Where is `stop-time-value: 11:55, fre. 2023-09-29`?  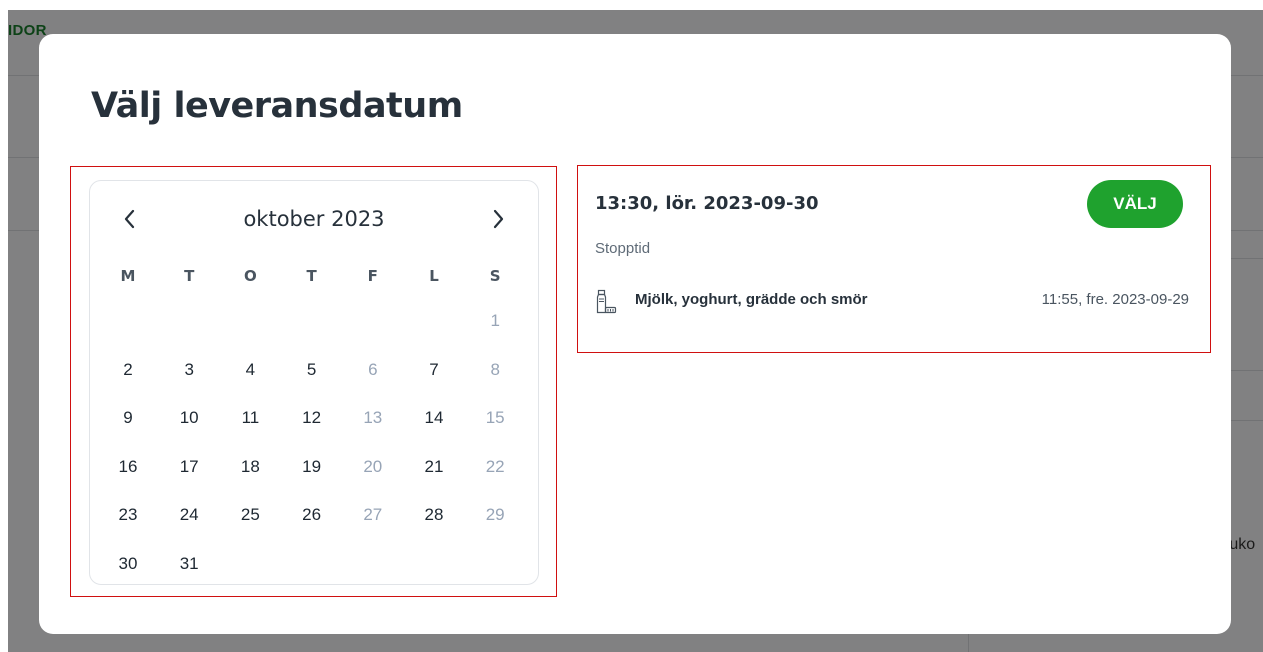
stop-time-value: 11:55, fre. 2023-09-29 is located at coordinates (1115, 299).